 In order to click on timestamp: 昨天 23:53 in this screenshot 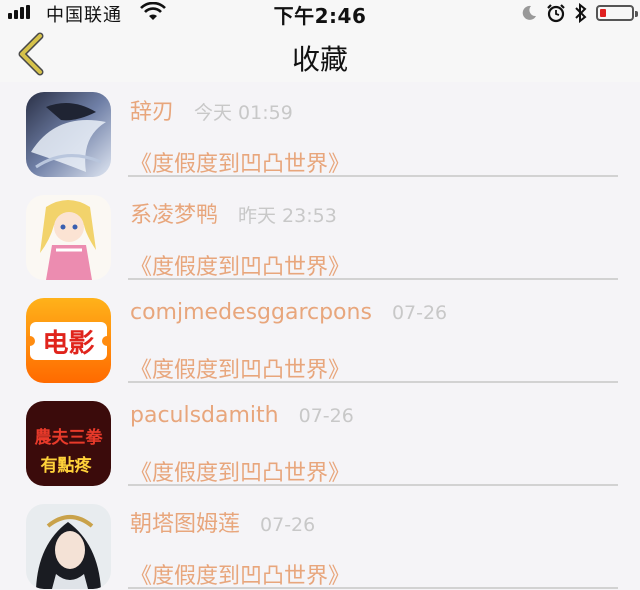, I will do `click(287, 216)`.